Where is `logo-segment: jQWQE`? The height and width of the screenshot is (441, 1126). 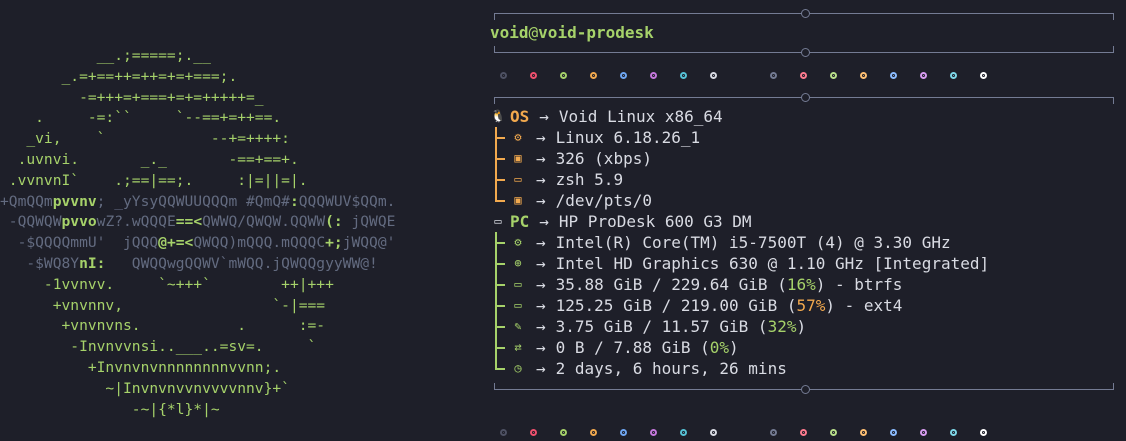 logo-segment: jQWQE is located at coordinates (369, 222).